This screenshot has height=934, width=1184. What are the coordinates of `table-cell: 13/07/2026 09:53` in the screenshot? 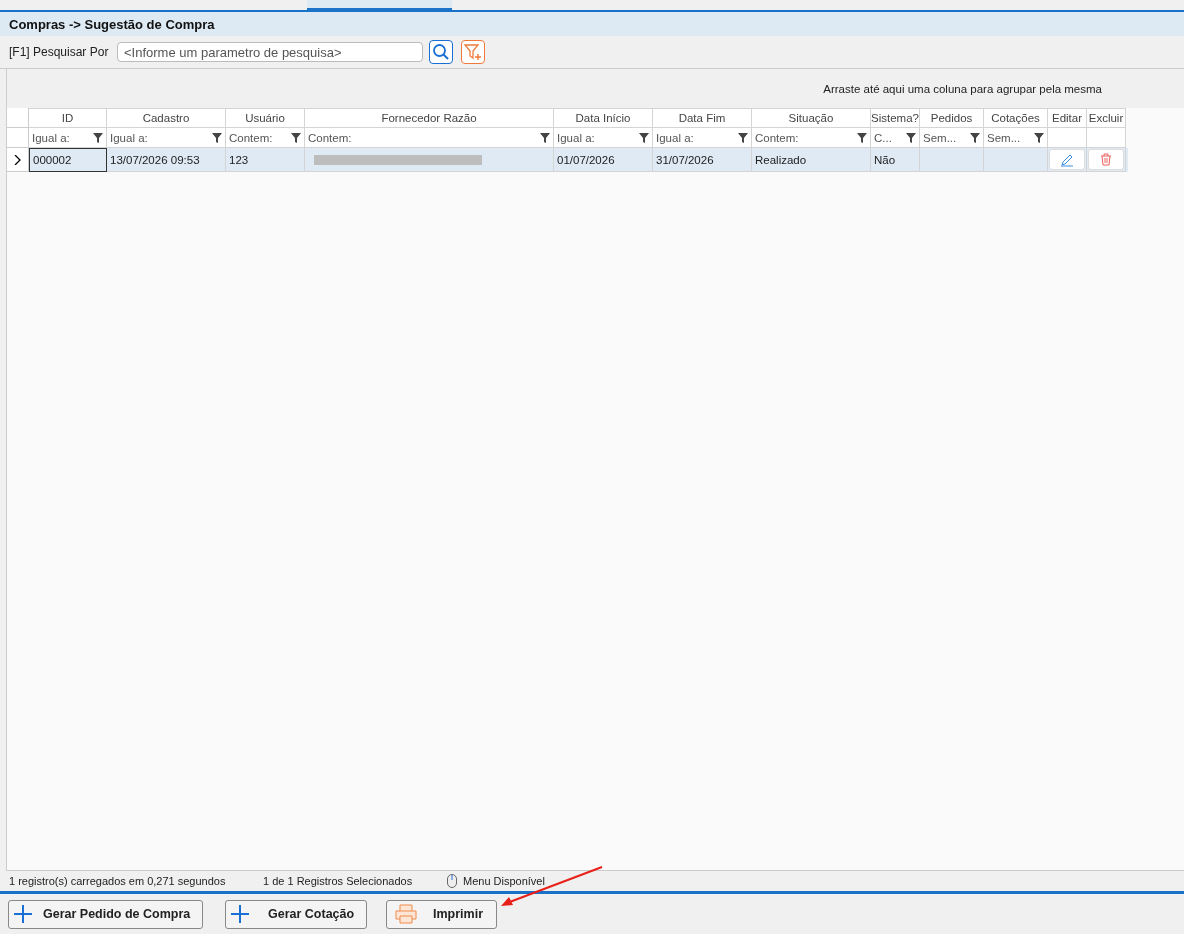 It's located at (166, 160).